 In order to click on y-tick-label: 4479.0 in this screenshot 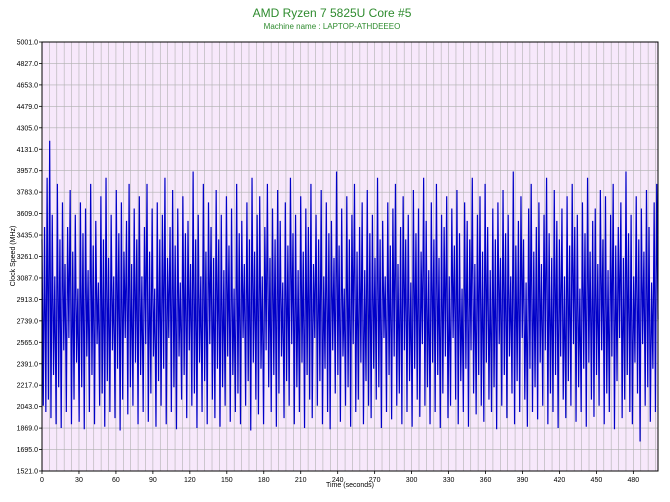, I will do `click(28, 107)`.